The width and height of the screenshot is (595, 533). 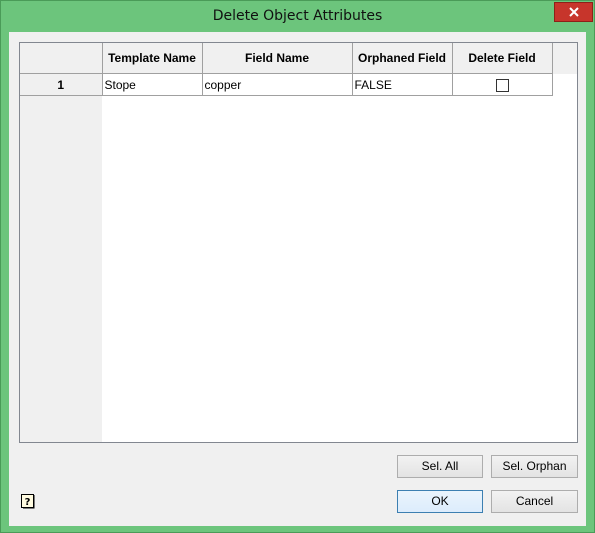 I want to click on close-button, so click(x=573, y=12).